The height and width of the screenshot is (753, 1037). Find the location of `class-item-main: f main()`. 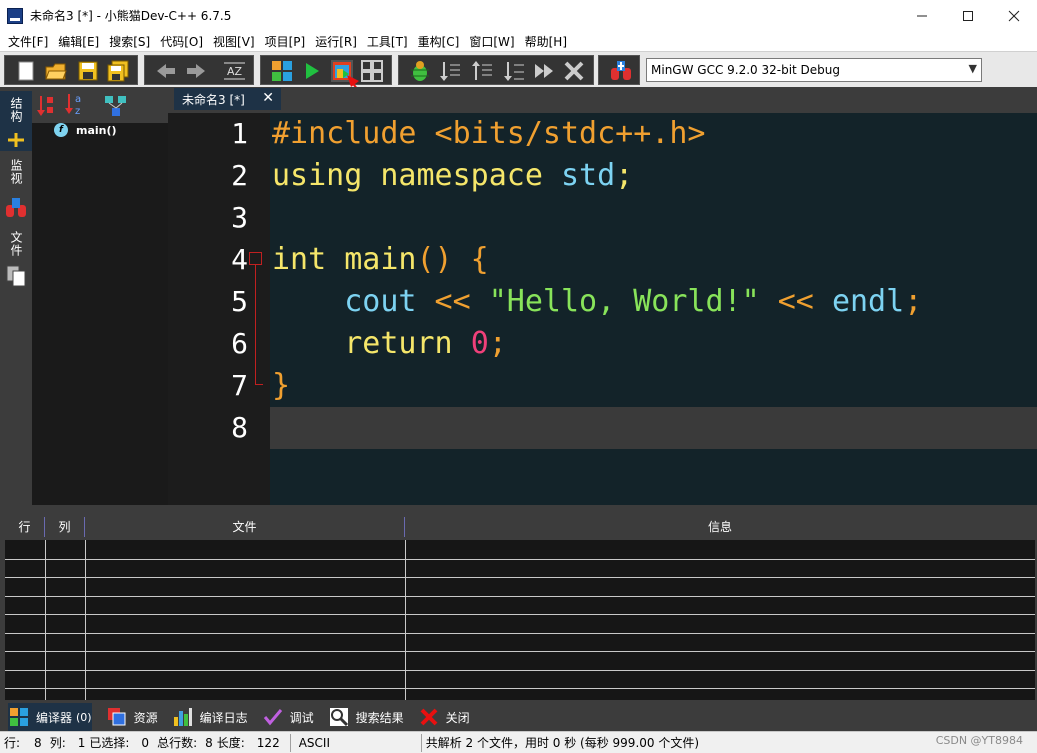

class-item-main: f main() is located at coordinates (85, 130).